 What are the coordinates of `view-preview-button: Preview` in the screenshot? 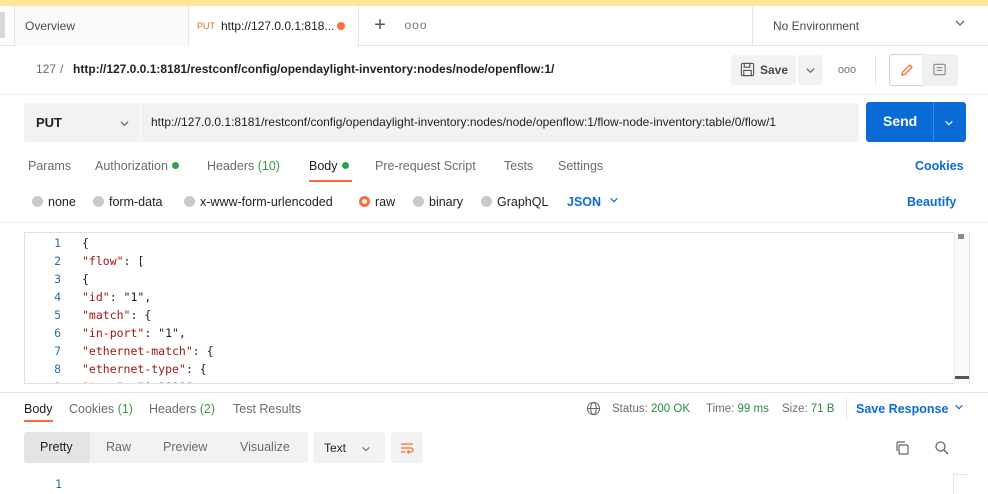 It's located at (185, 447).